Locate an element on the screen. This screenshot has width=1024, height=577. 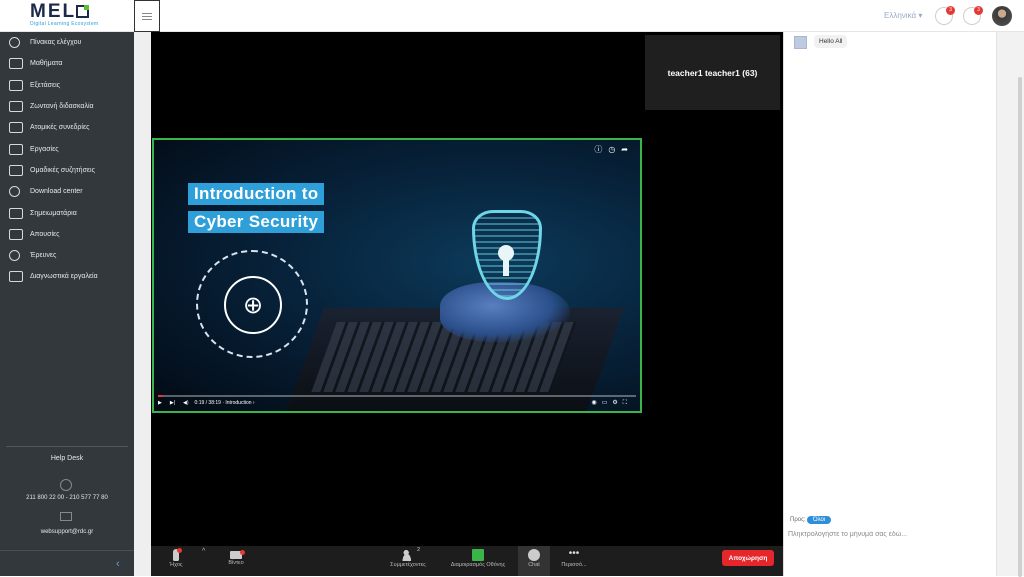
courses-icon is located at coordinates (16, 64).